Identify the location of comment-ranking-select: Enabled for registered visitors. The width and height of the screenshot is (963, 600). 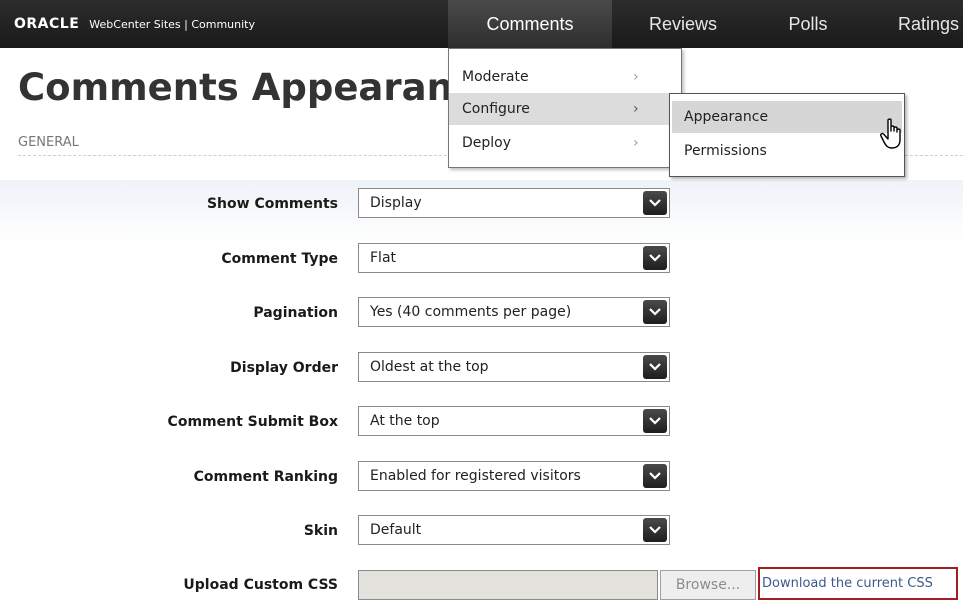
(514, 476).